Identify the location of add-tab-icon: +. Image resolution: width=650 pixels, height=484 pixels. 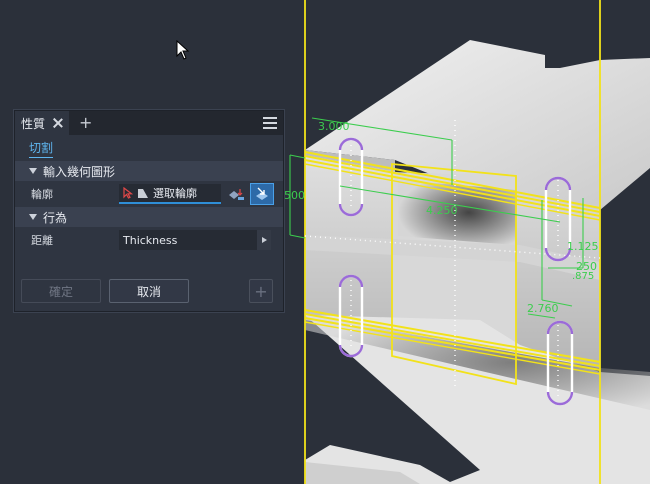
(85, 123).